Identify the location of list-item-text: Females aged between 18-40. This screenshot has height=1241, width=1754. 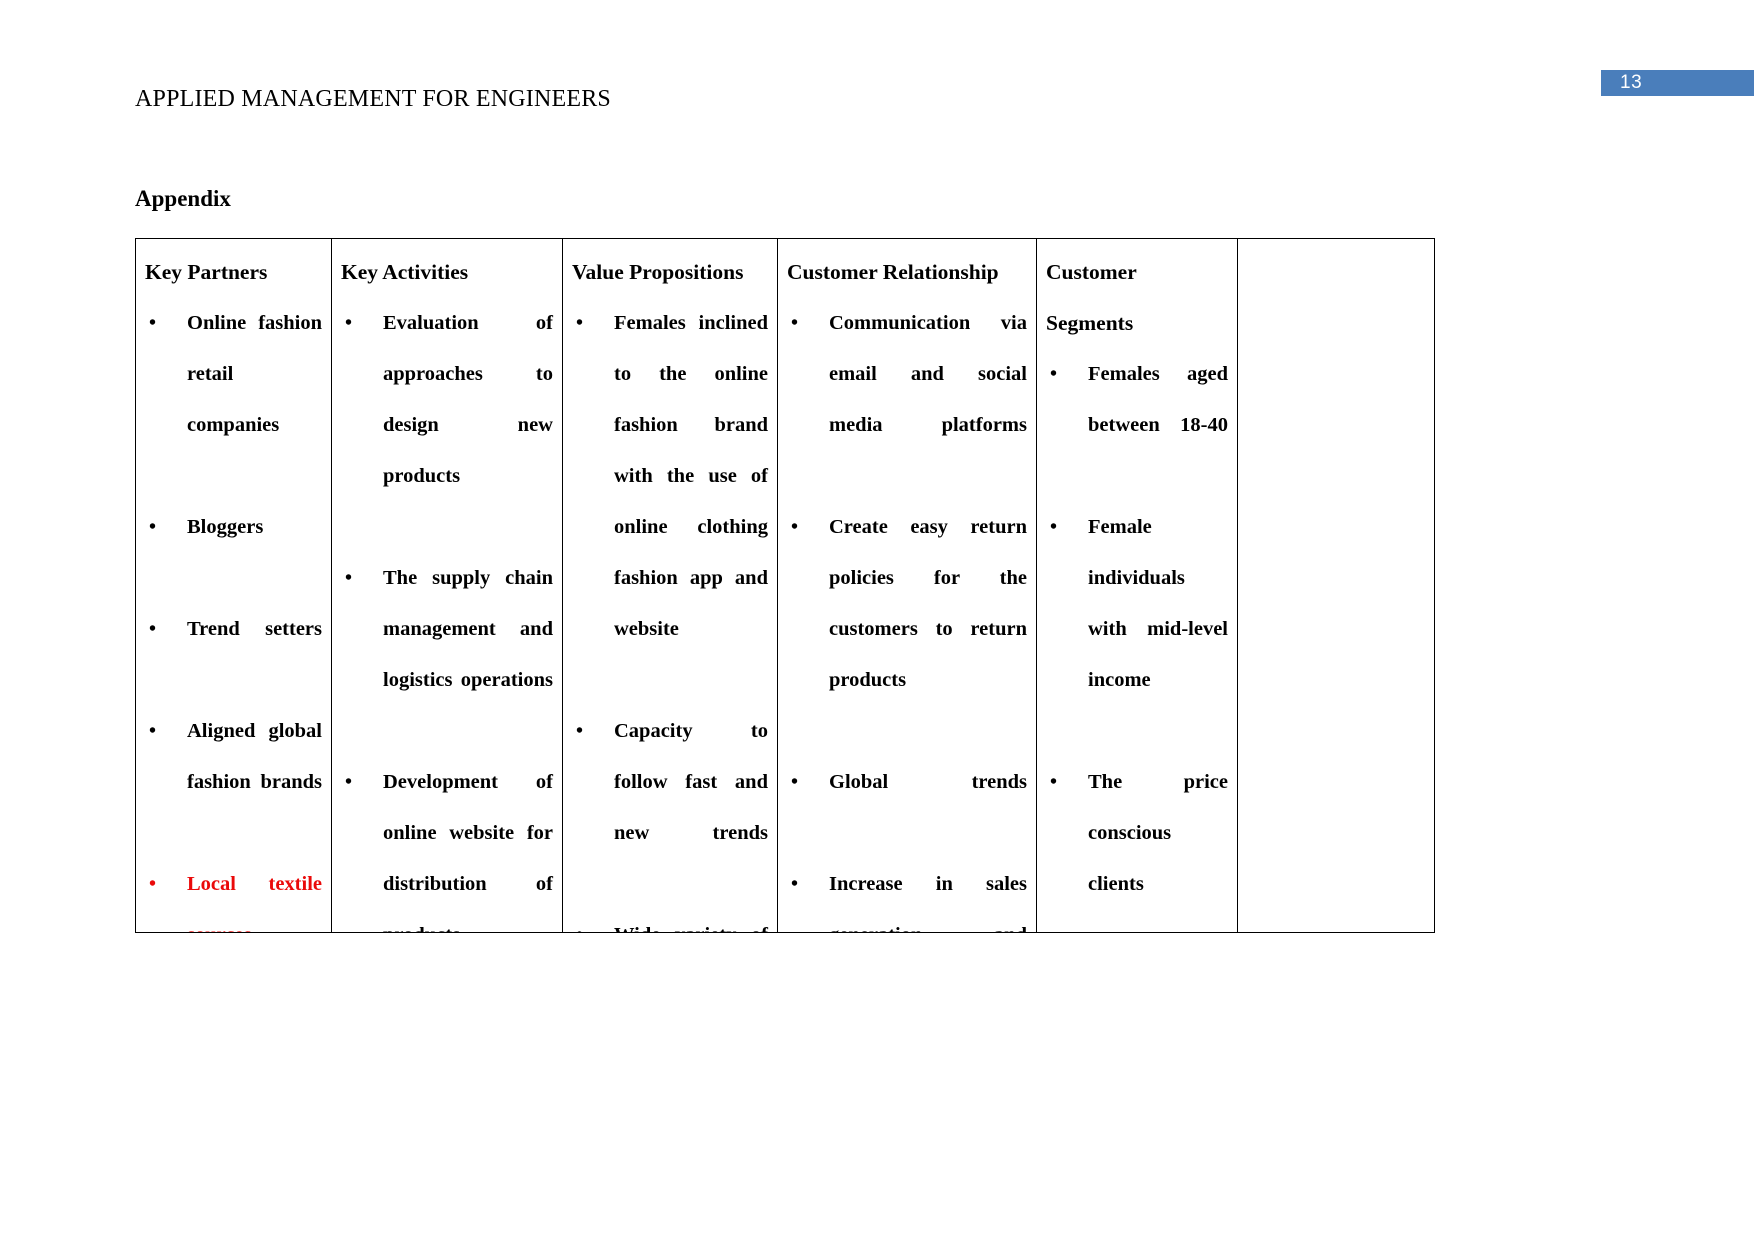
(1158, 399).